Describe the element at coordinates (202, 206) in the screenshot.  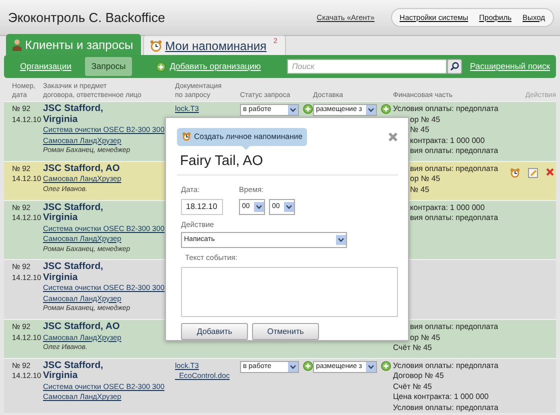
I see `date-field: 18.12.10` at that location.